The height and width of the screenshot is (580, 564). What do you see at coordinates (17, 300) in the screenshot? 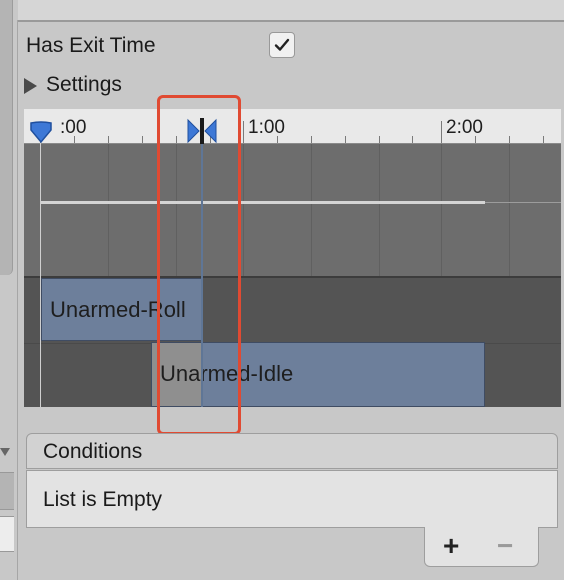
I see `panel-divider` at bounding box center [17, 300].